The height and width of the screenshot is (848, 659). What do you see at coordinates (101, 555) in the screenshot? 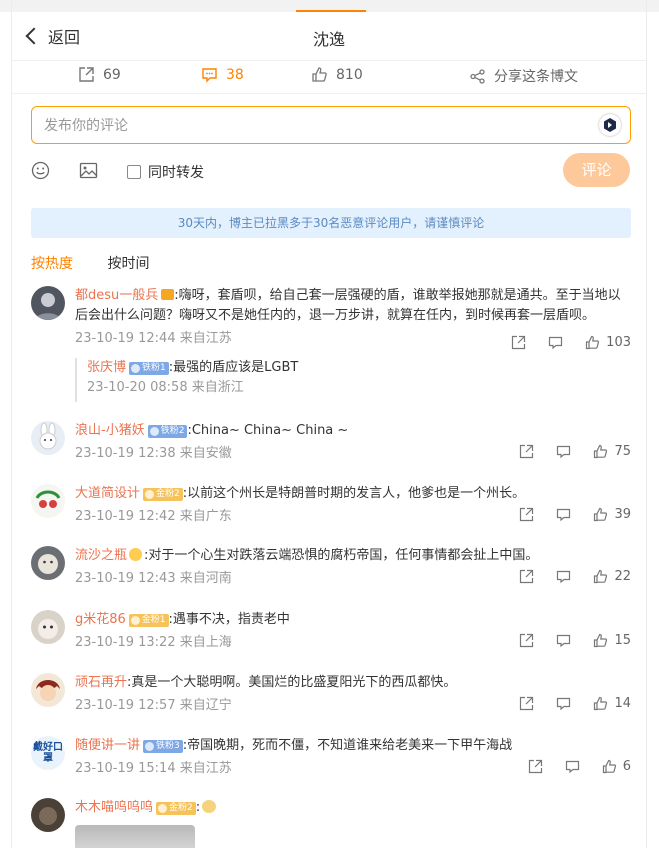
I see `comment-username: 流沙之瓶` at bounding box center [101, 555].